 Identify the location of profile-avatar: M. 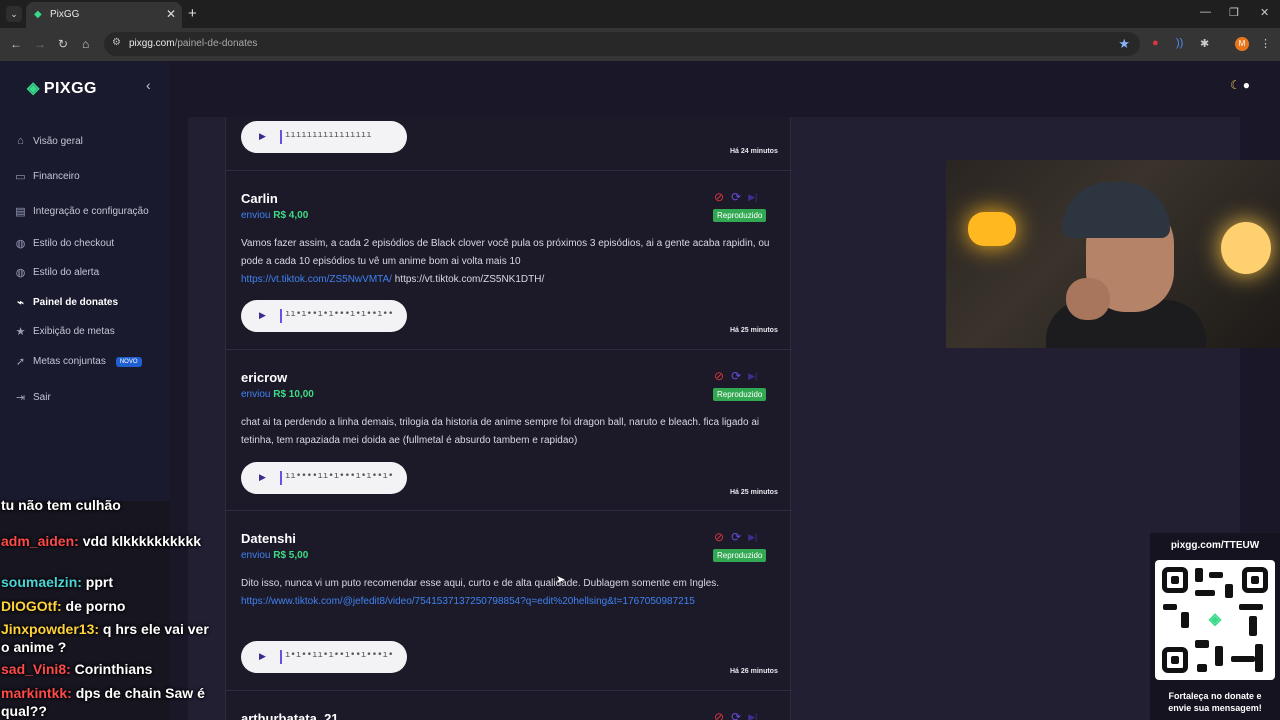
(1242, 44).